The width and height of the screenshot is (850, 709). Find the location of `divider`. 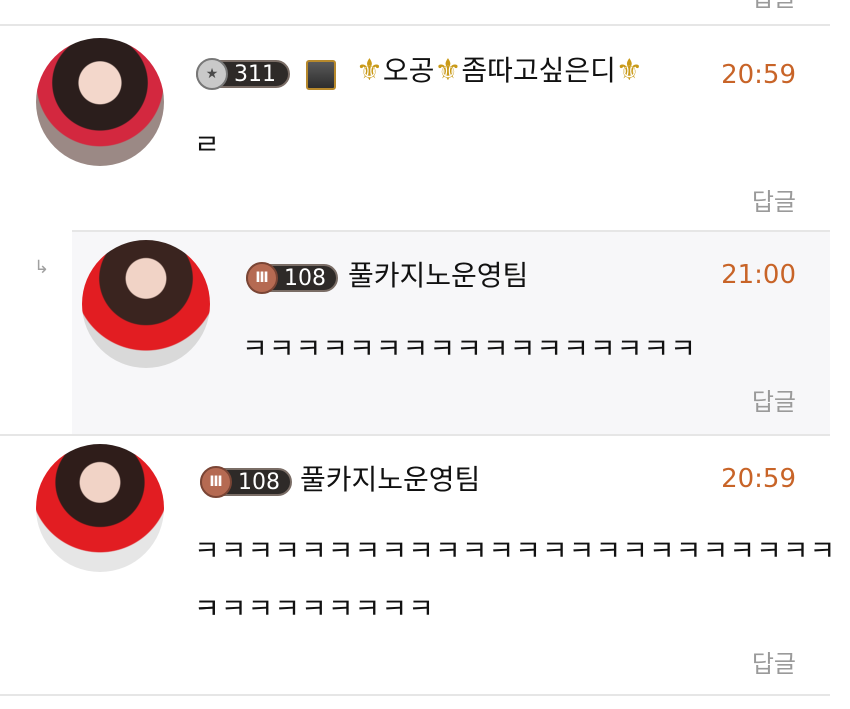

divider is located at coordinates (415, 695).